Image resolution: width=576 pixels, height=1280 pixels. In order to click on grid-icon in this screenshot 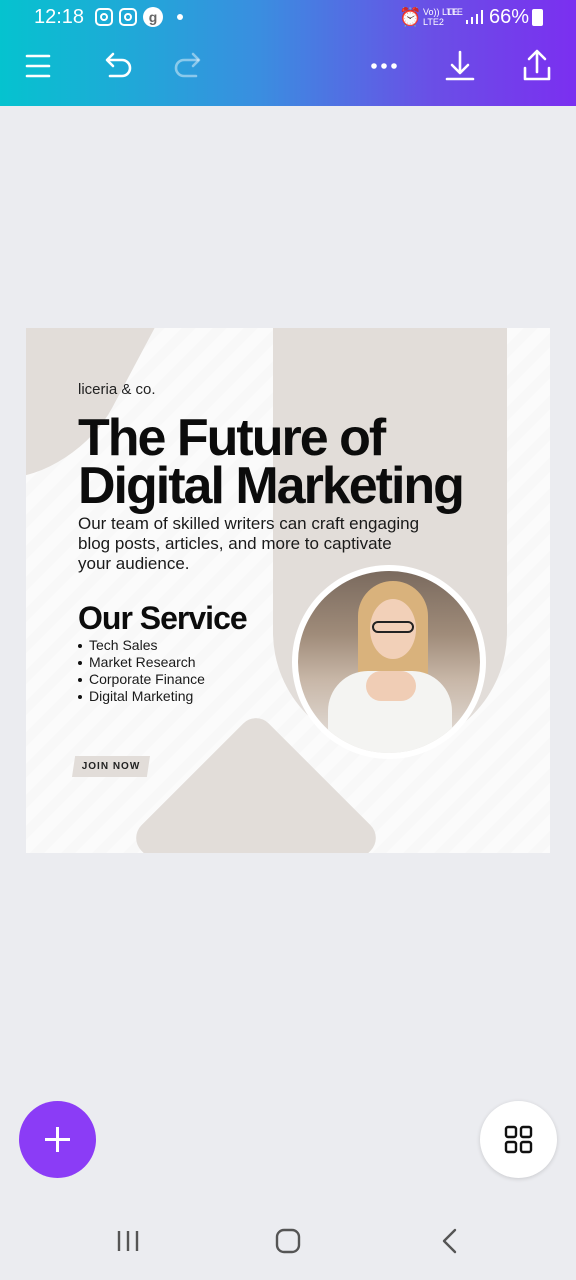, I will do `click(518, 1139)`.